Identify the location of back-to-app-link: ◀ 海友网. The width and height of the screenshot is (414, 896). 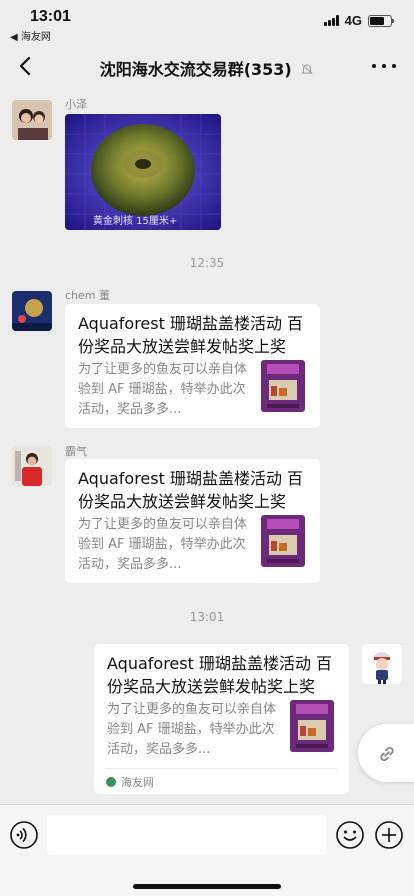
(30, 35).